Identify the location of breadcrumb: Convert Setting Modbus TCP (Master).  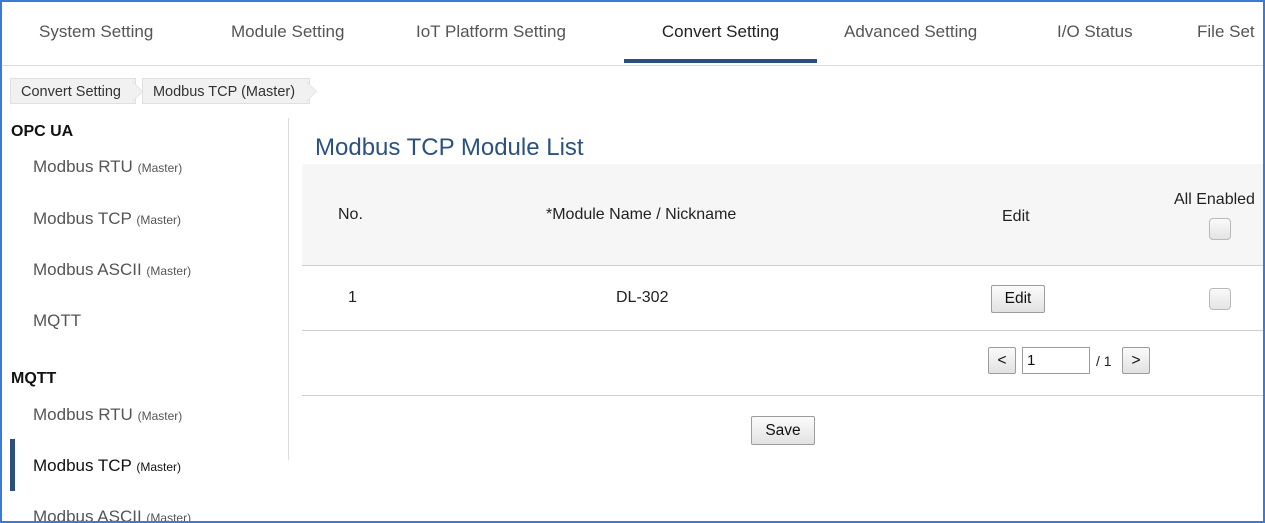
(163, 91).